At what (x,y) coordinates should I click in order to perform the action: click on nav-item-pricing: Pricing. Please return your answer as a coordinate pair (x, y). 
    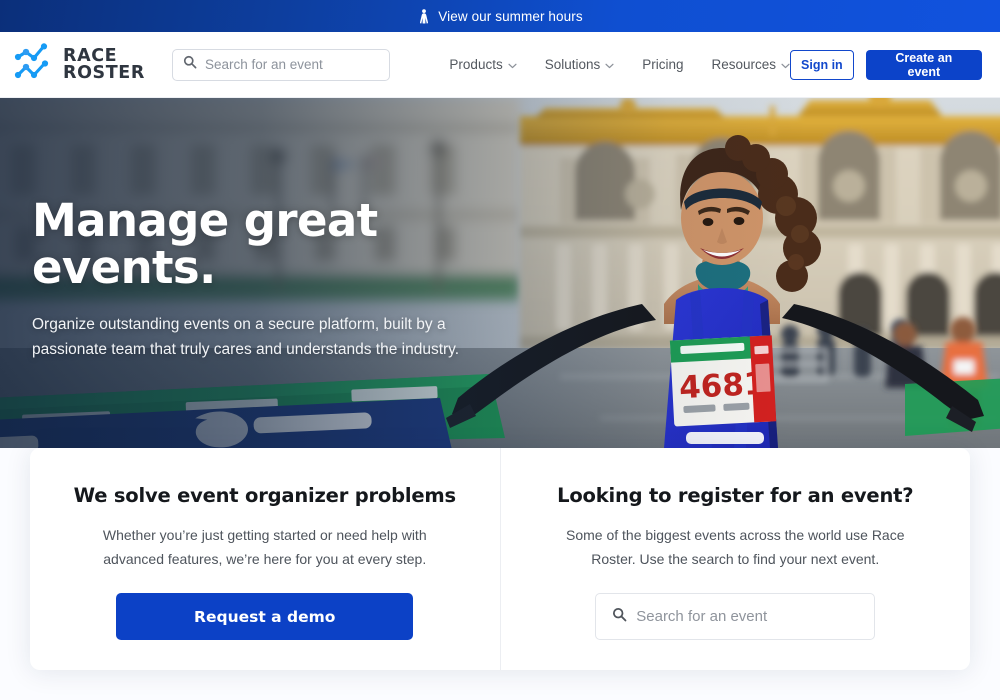
    Looking at the image, I should click on (662, 64).